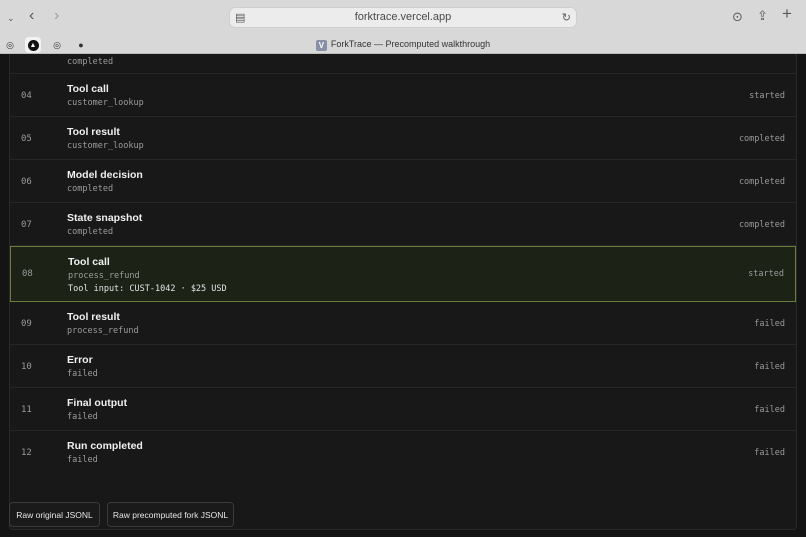 The width and height of the screenshot is (806, 537). I want to click on browser-toolbar: ⌄ ‹ › ▤ forktrace.vercel.app ↻ ⊙ ⇪ +, so click(403, 17).